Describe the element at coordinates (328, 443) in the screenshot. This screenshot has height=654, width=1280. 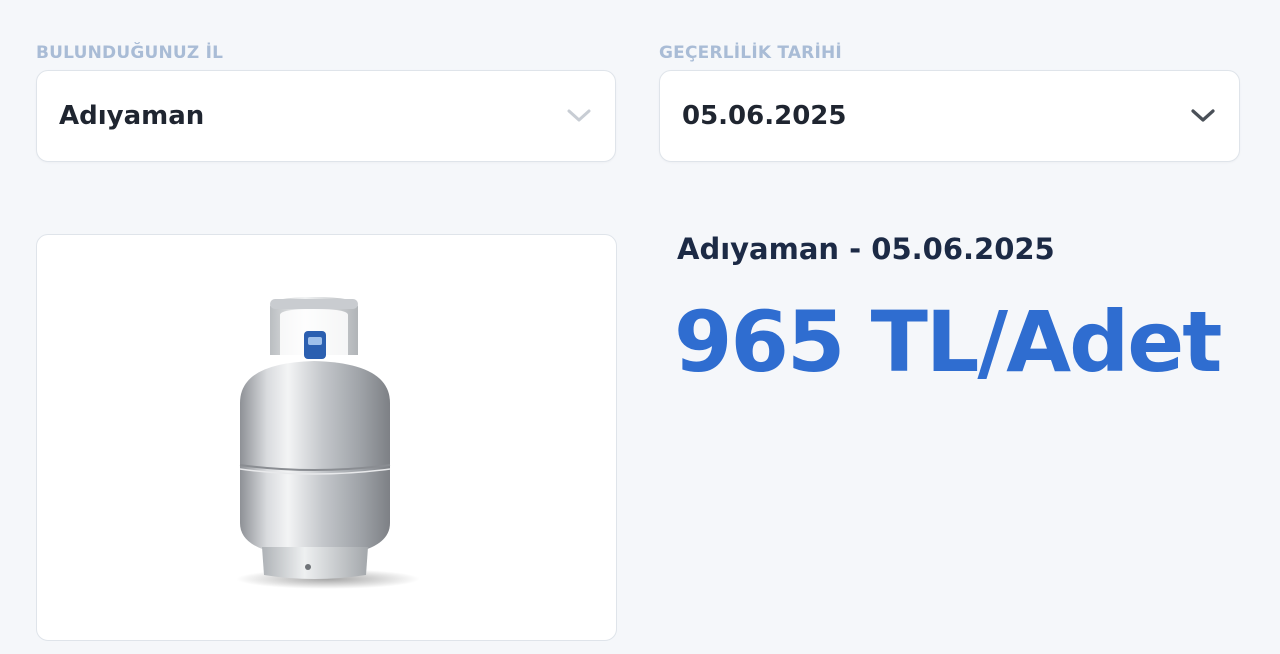
I see `gas-cylinder-icon` at that location.